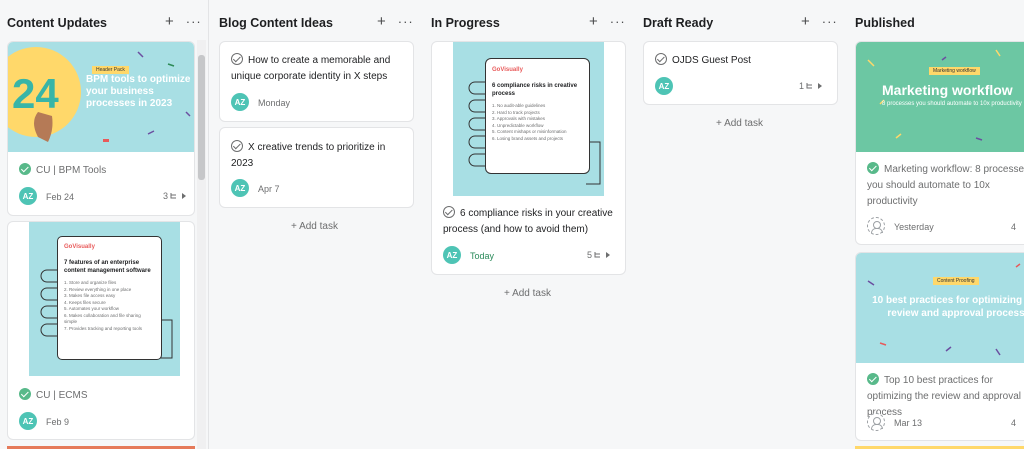  What do you see at coordinates (308, 154) in the screenshot?
I see `task-title: X creative trends to prioritize in 2023` at bounding box center [308, 154].